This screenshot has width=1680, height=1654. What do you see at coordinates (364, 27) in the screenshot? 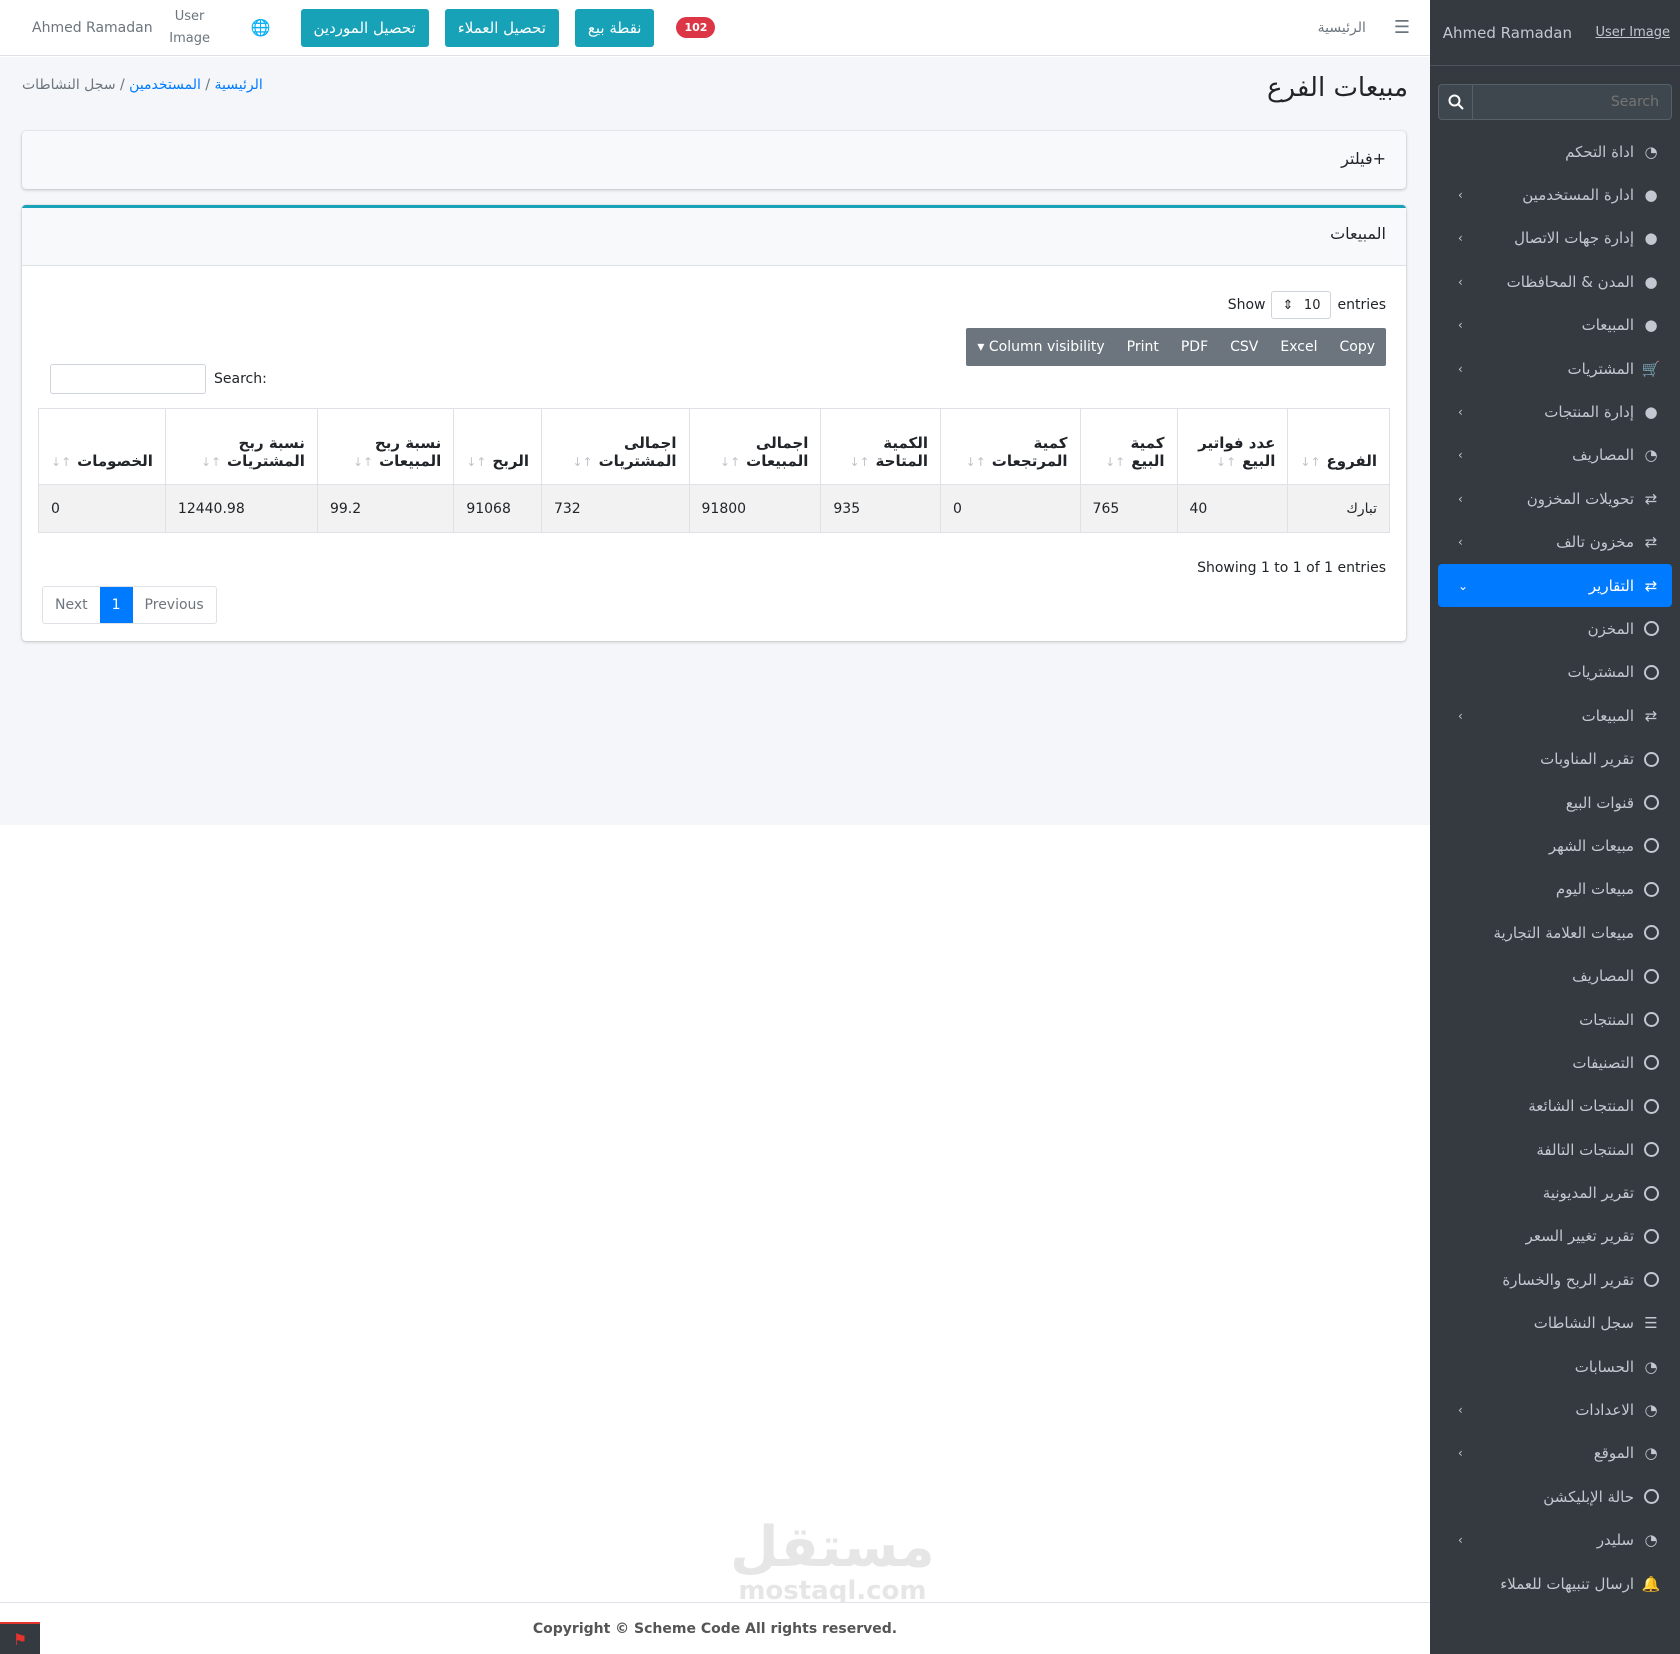
I see `collect-suppliers-button: تحصيل الموردين` at bounding box center [364, 27].